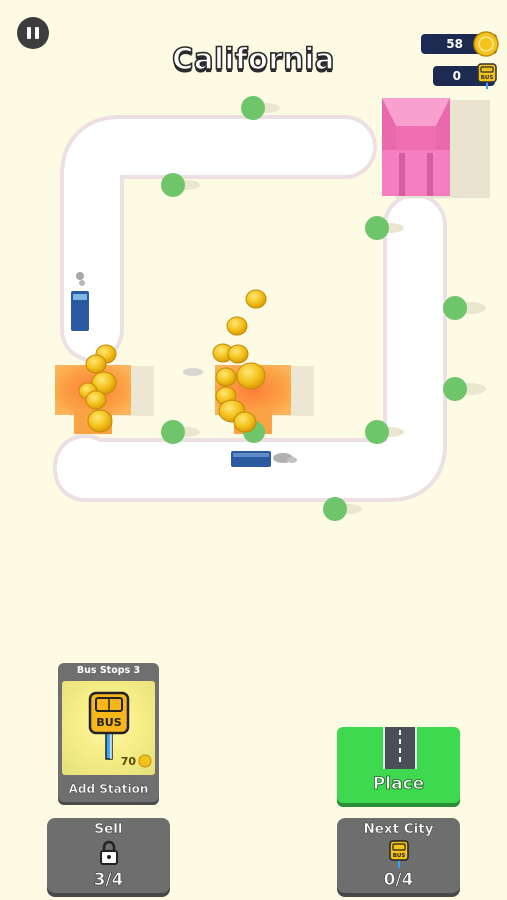  What do you see at coordinates (416, 147) in the screenshot?
I see `bus-depot` at bounding box center [416, 147].